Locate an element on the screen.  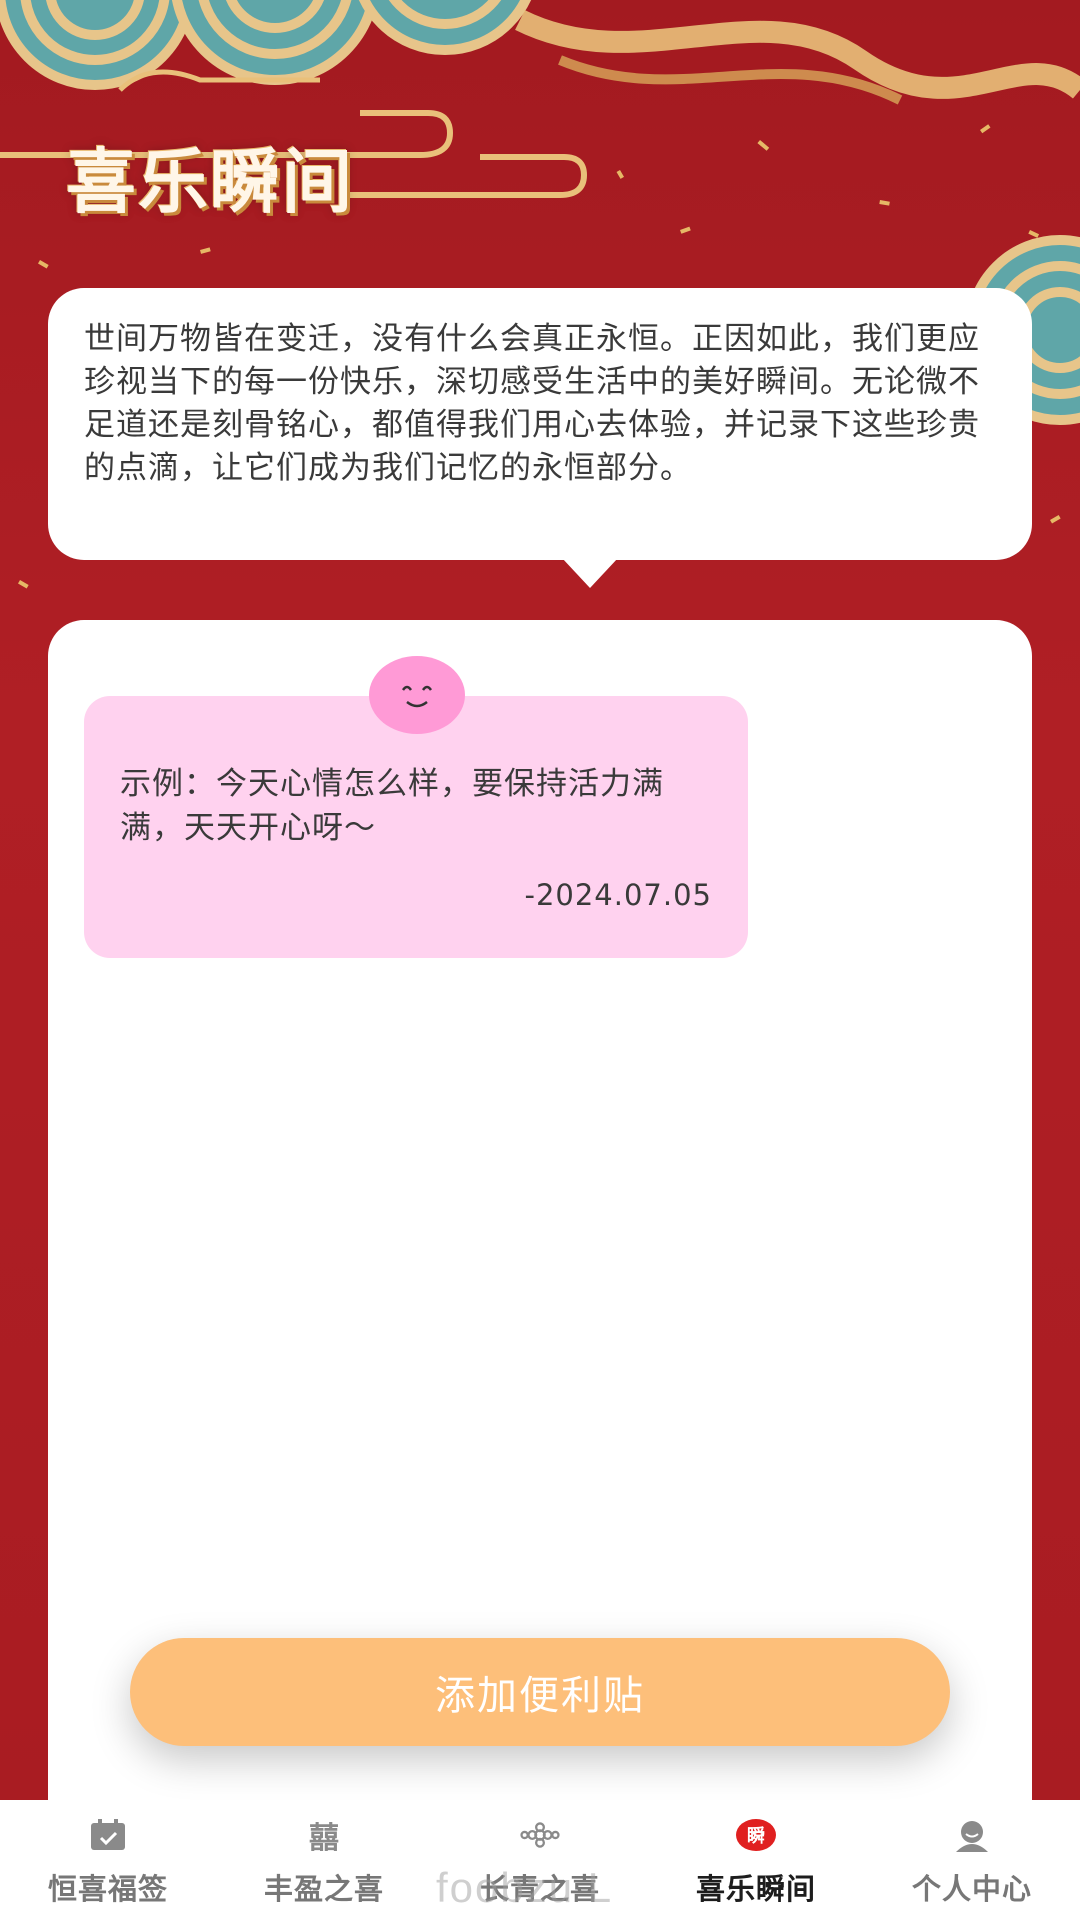
page-title-area: 喜乐瞬间 is located at coordinates (340, 175).